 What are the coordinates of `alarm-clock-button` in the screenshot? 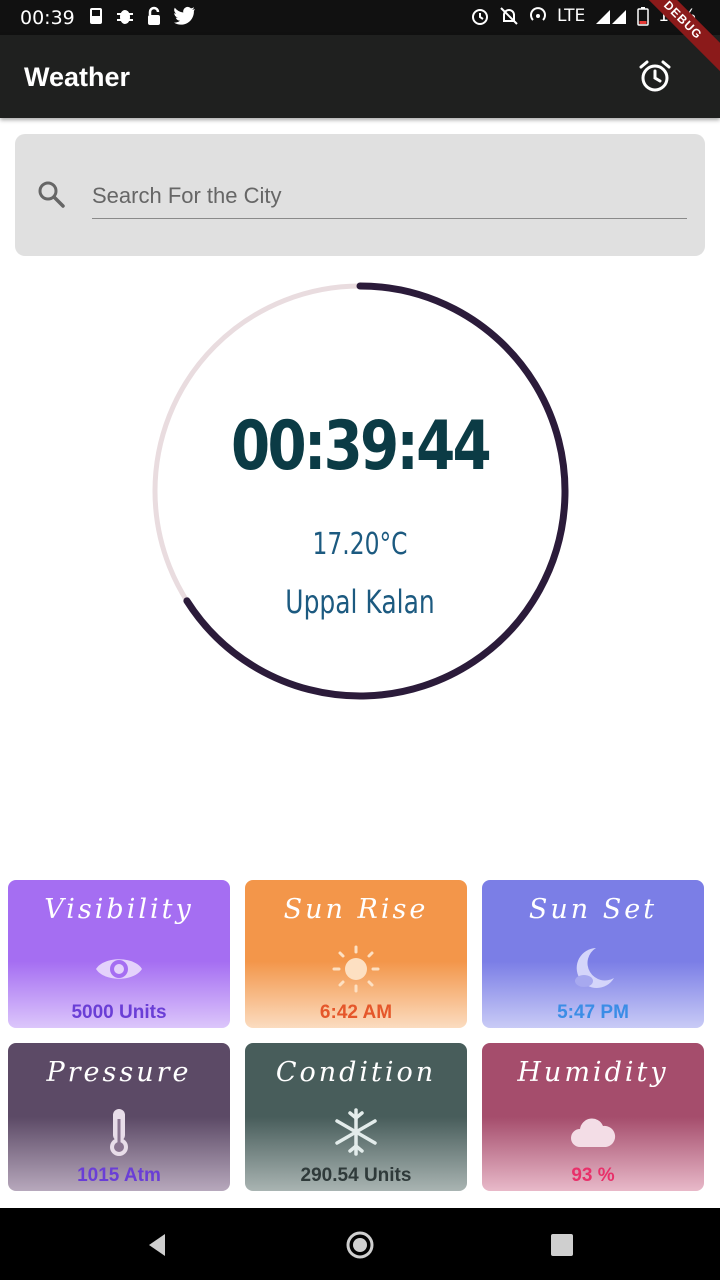 It's located at (655, 77).